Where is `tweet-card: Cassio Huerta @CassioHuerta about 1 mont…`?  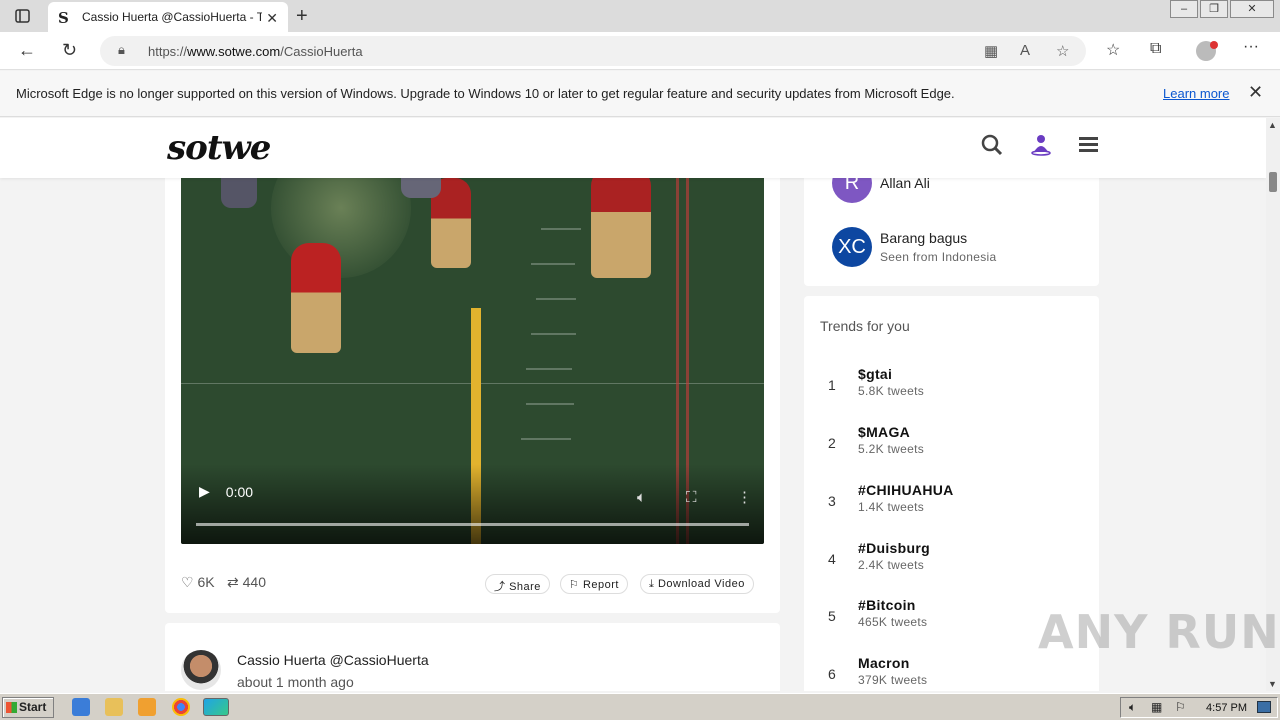
tweet-card: Cassio Huerta @CassioHuerta about 1 mont… is located at coordinates (472, 657).